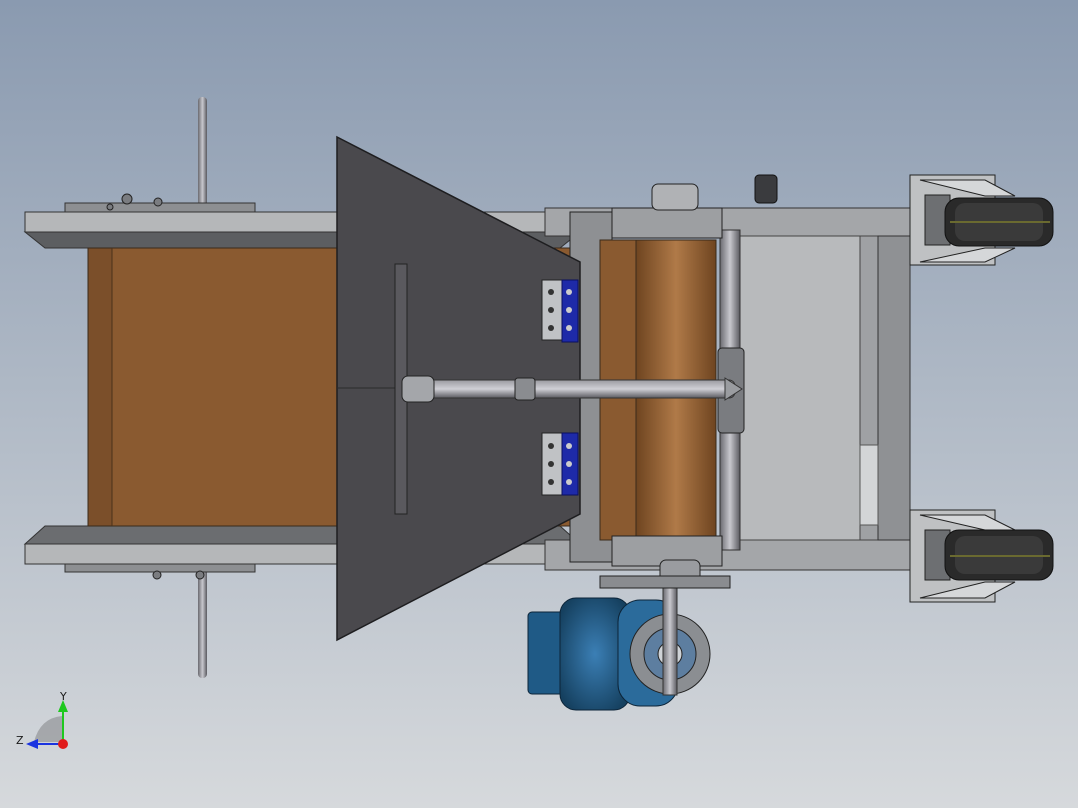  What do you see at coordinates (202, 623) in the screenshot?
I see `guide-rod-bottom` at bounding box center [202, 623].